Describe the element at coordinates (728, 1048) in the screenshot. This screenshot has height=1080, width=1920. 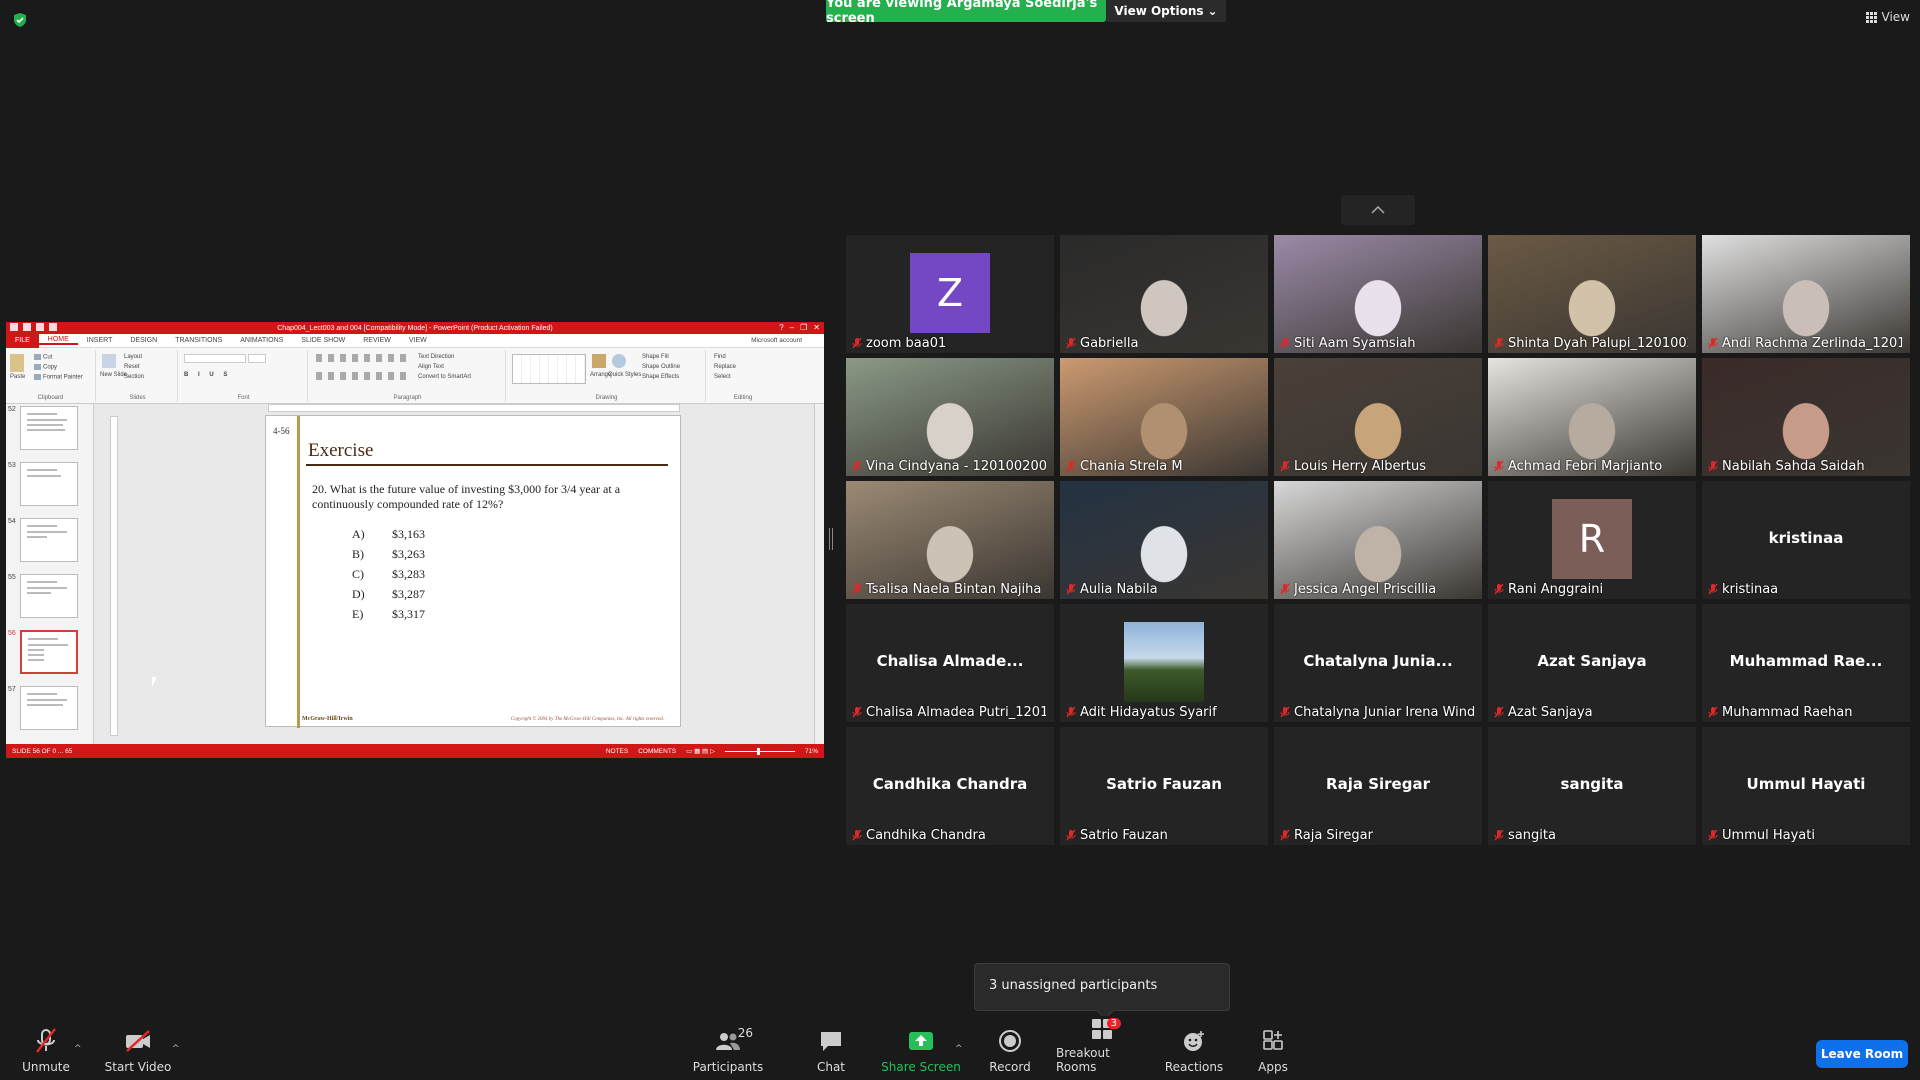
I see `participants-button: 26 Participants` at that location.